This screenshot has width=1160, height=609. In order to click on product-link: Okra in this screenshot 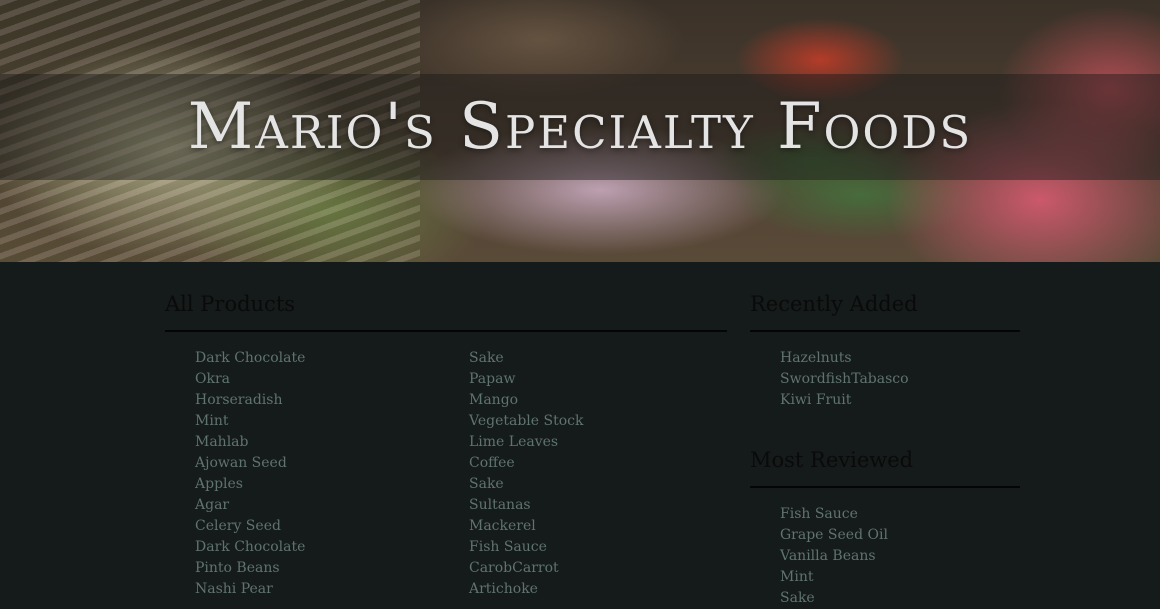, I will do `click(250, 379)`.